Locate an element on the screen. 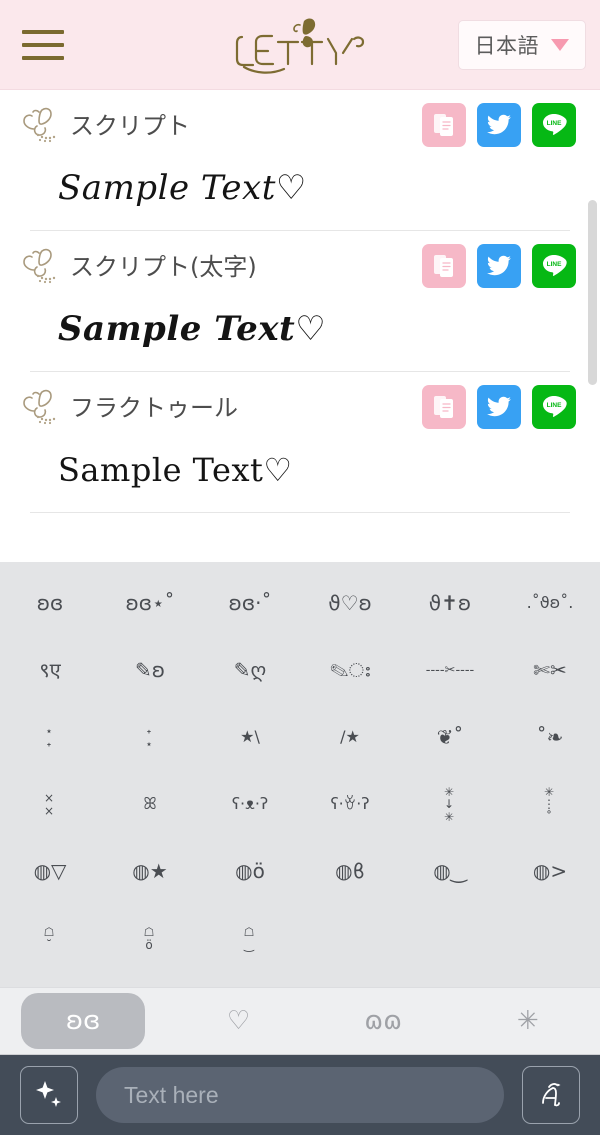  font-style-button is located at coordinates (551, 1095).